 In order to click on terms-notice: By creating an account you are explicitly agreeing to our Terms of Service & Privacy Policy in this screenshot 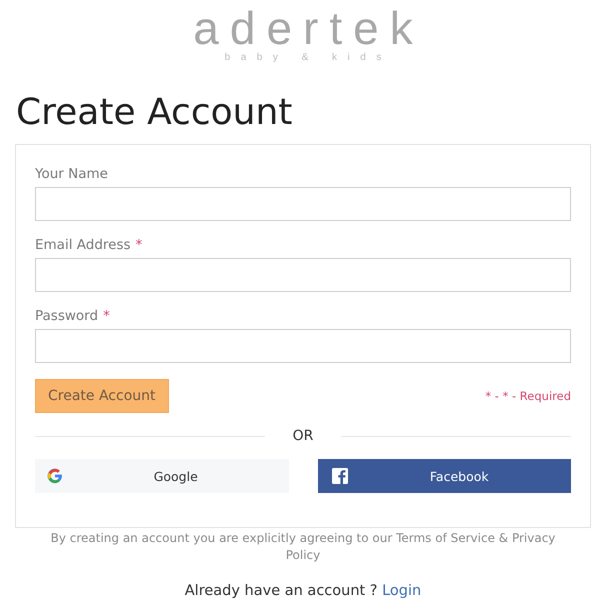, I will do `click(303, 547)`.